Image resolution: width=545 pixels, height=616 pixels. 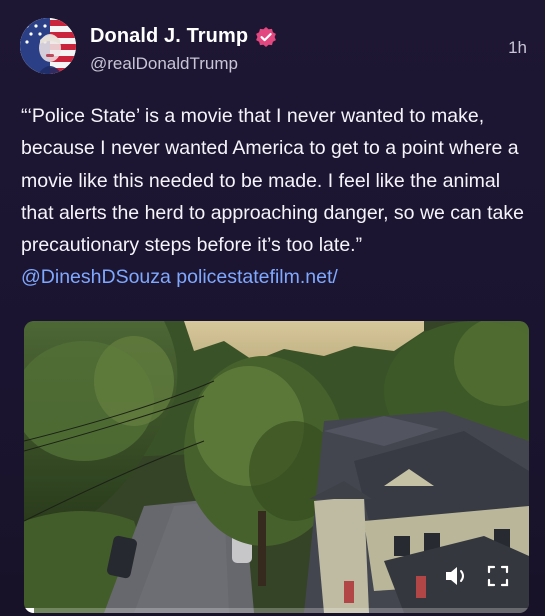 I want to click on display-name: Donald J. Trump, so click(x=183, y=36).